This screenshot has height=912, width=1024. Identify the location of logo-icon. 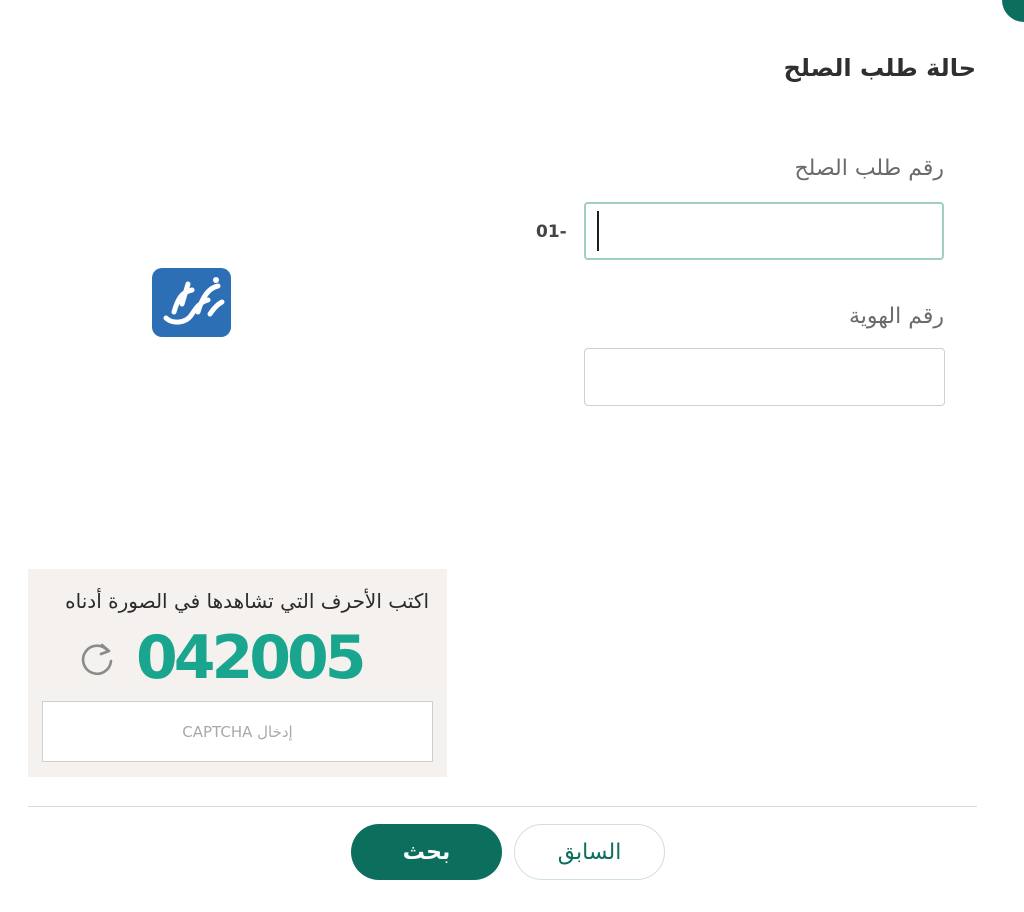
(194, 301).